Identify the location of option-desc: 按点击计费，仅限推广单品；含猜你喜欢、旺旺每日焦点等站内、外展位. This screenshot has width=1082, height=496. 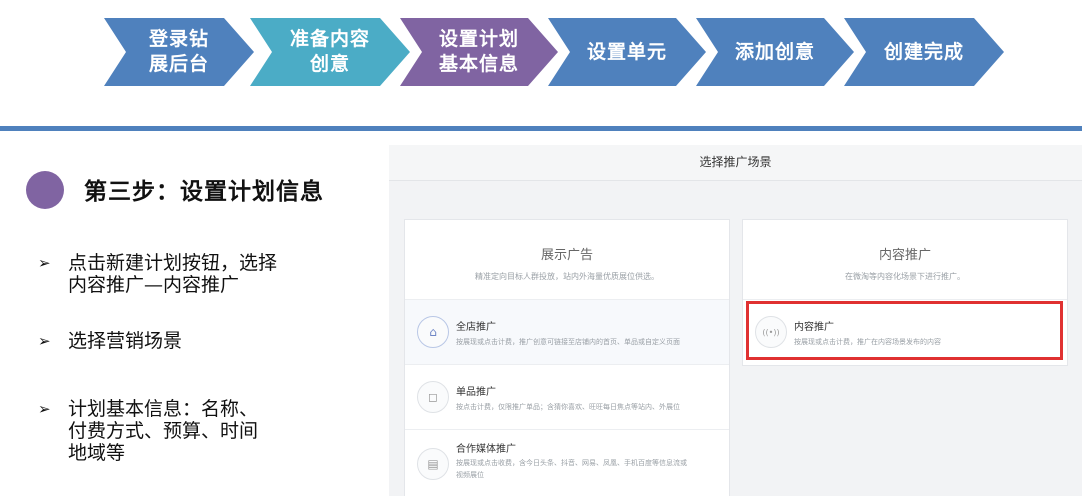
(568, 407).